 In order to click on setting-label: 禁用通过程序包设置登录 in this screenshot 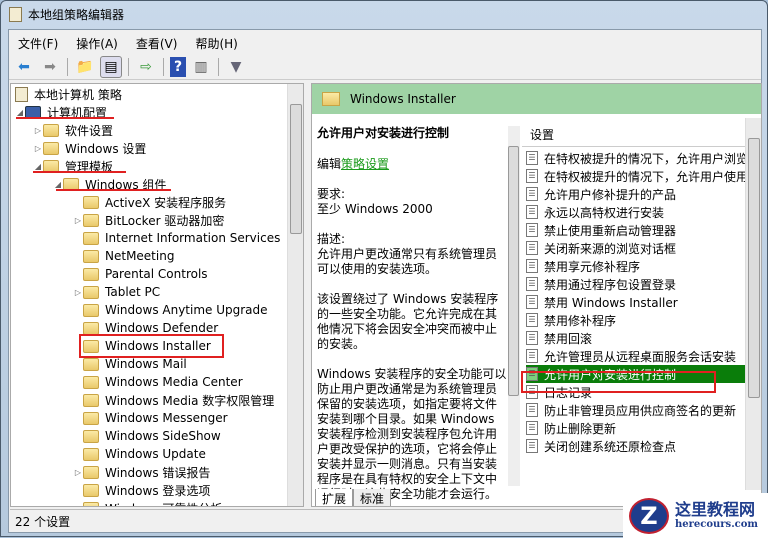, I will do `click(610, 284)`.